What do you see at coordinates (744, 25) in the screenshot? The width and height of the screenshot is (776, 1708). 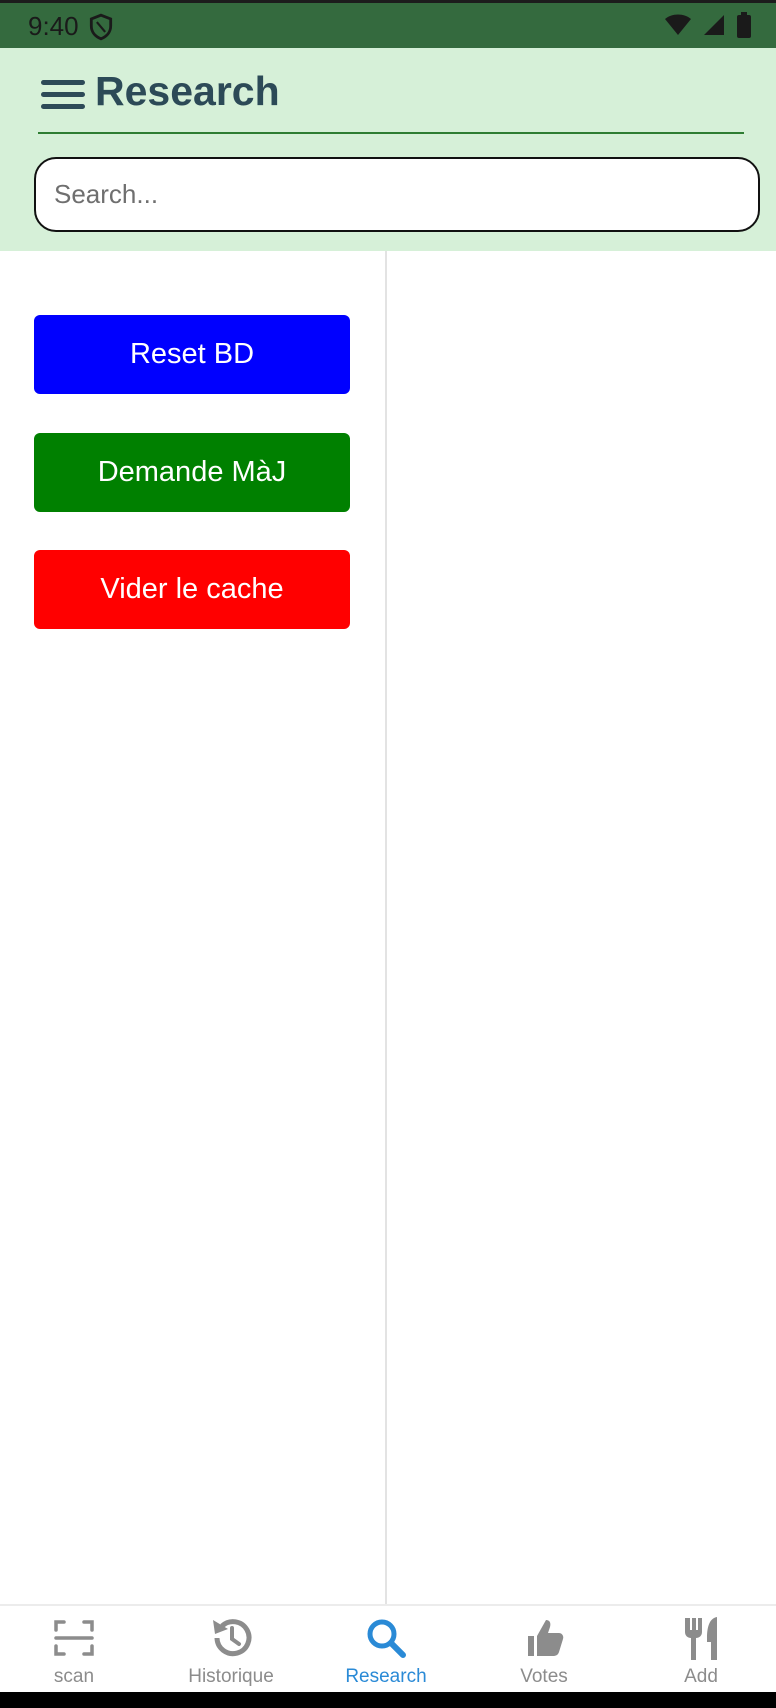 I see `battery-icon` at bounding box center [744, 25].